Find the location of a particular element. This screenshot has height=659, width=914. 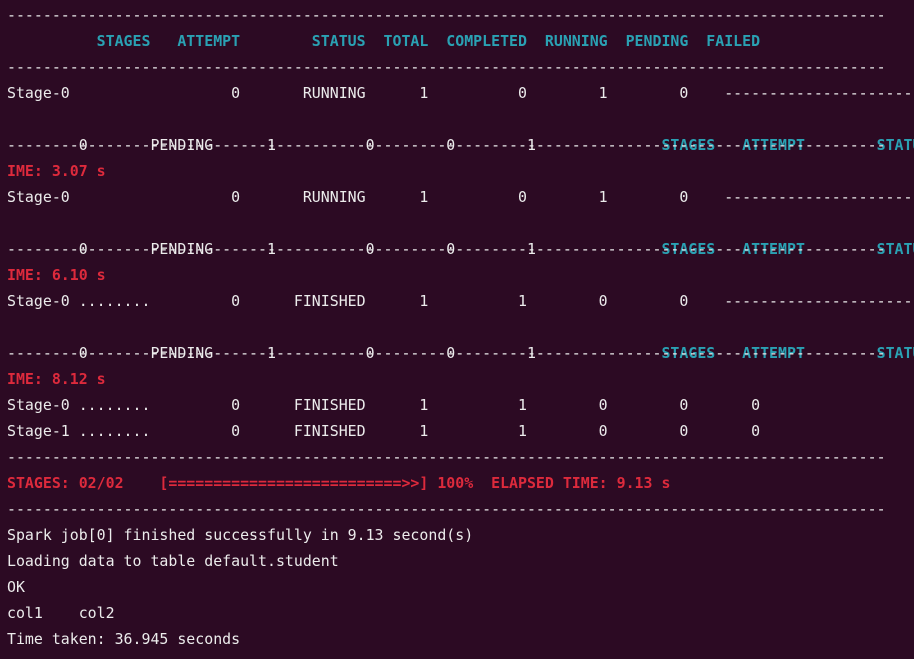

line-text: IME: 6.10 s is located at coordinates (56, 275).